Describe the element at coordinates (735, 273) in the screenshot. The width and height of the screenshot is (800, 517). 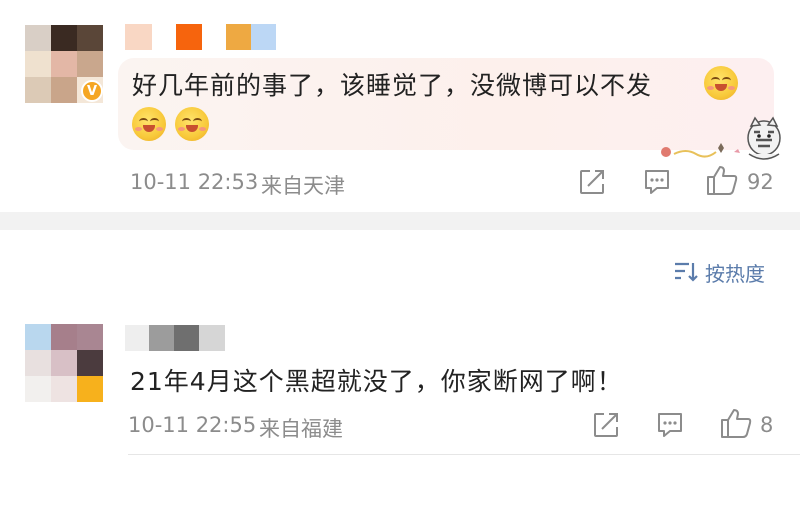
I see `sort-label: 按热度` at that location.